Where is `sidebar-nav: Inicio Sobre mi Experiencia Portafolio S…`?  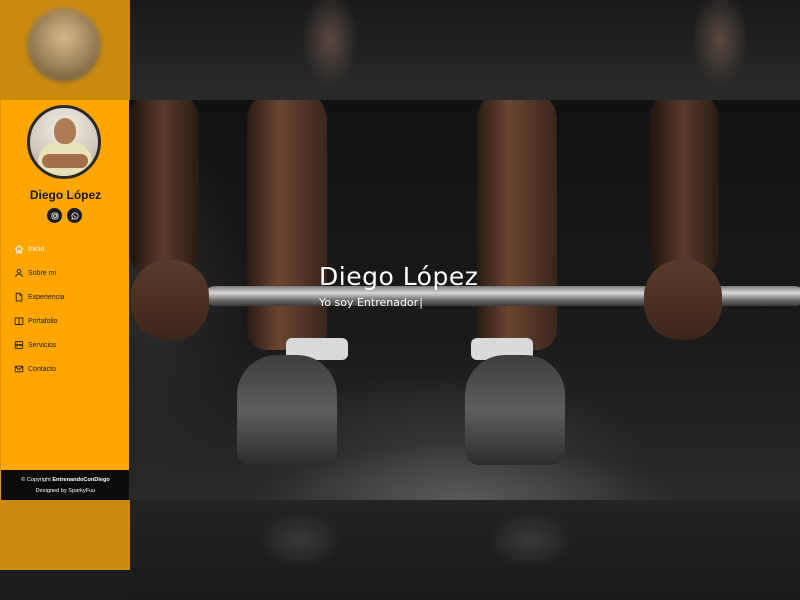 sidebar-nav: Inicio Sobre mi Experiencia Portafolio S… is located at coordinates (65, 309).